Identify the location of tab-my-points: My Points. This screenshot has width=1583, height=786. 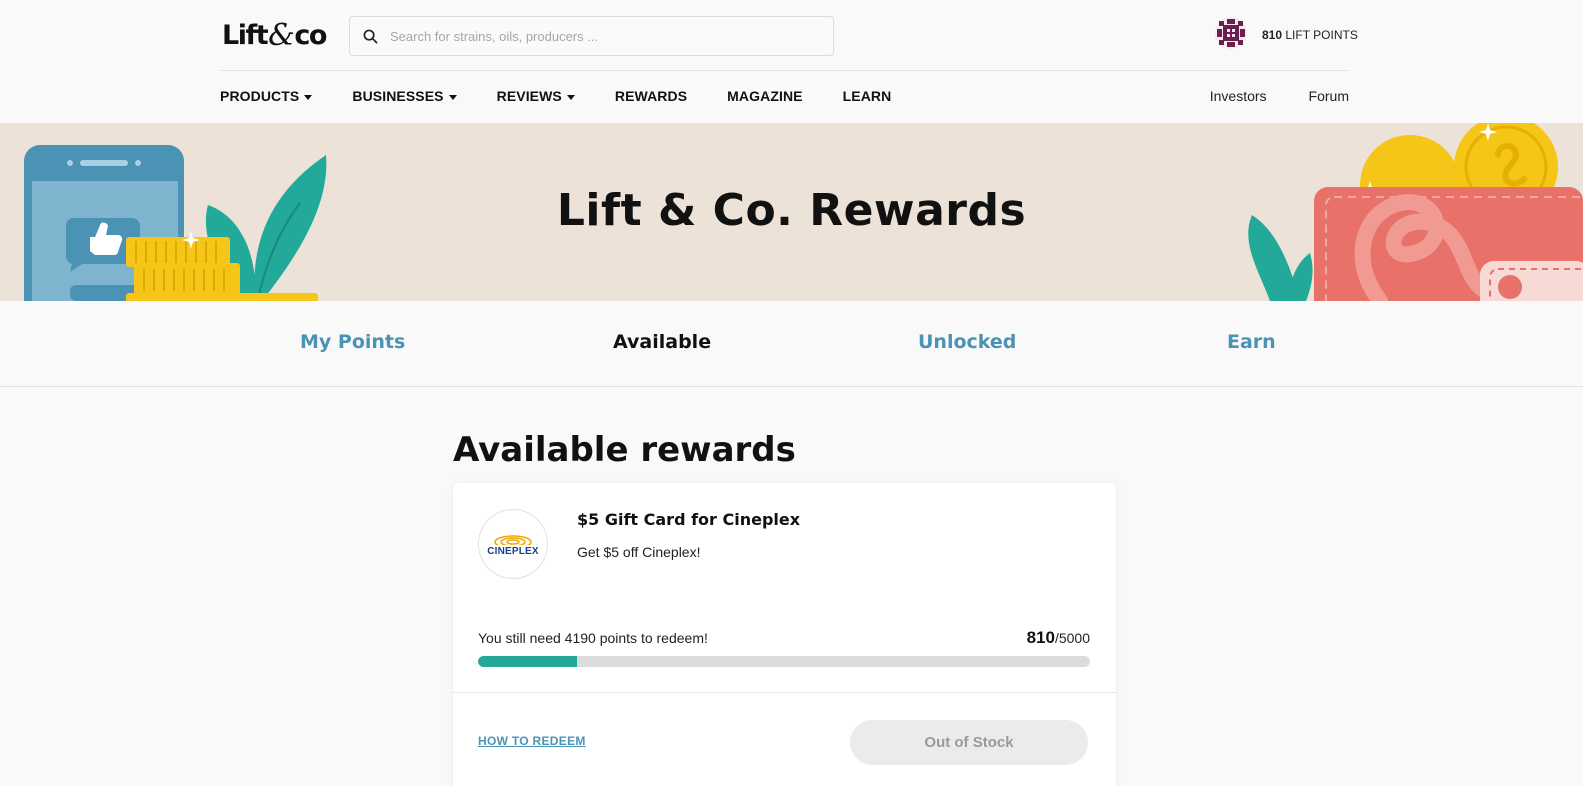
(352, 342).